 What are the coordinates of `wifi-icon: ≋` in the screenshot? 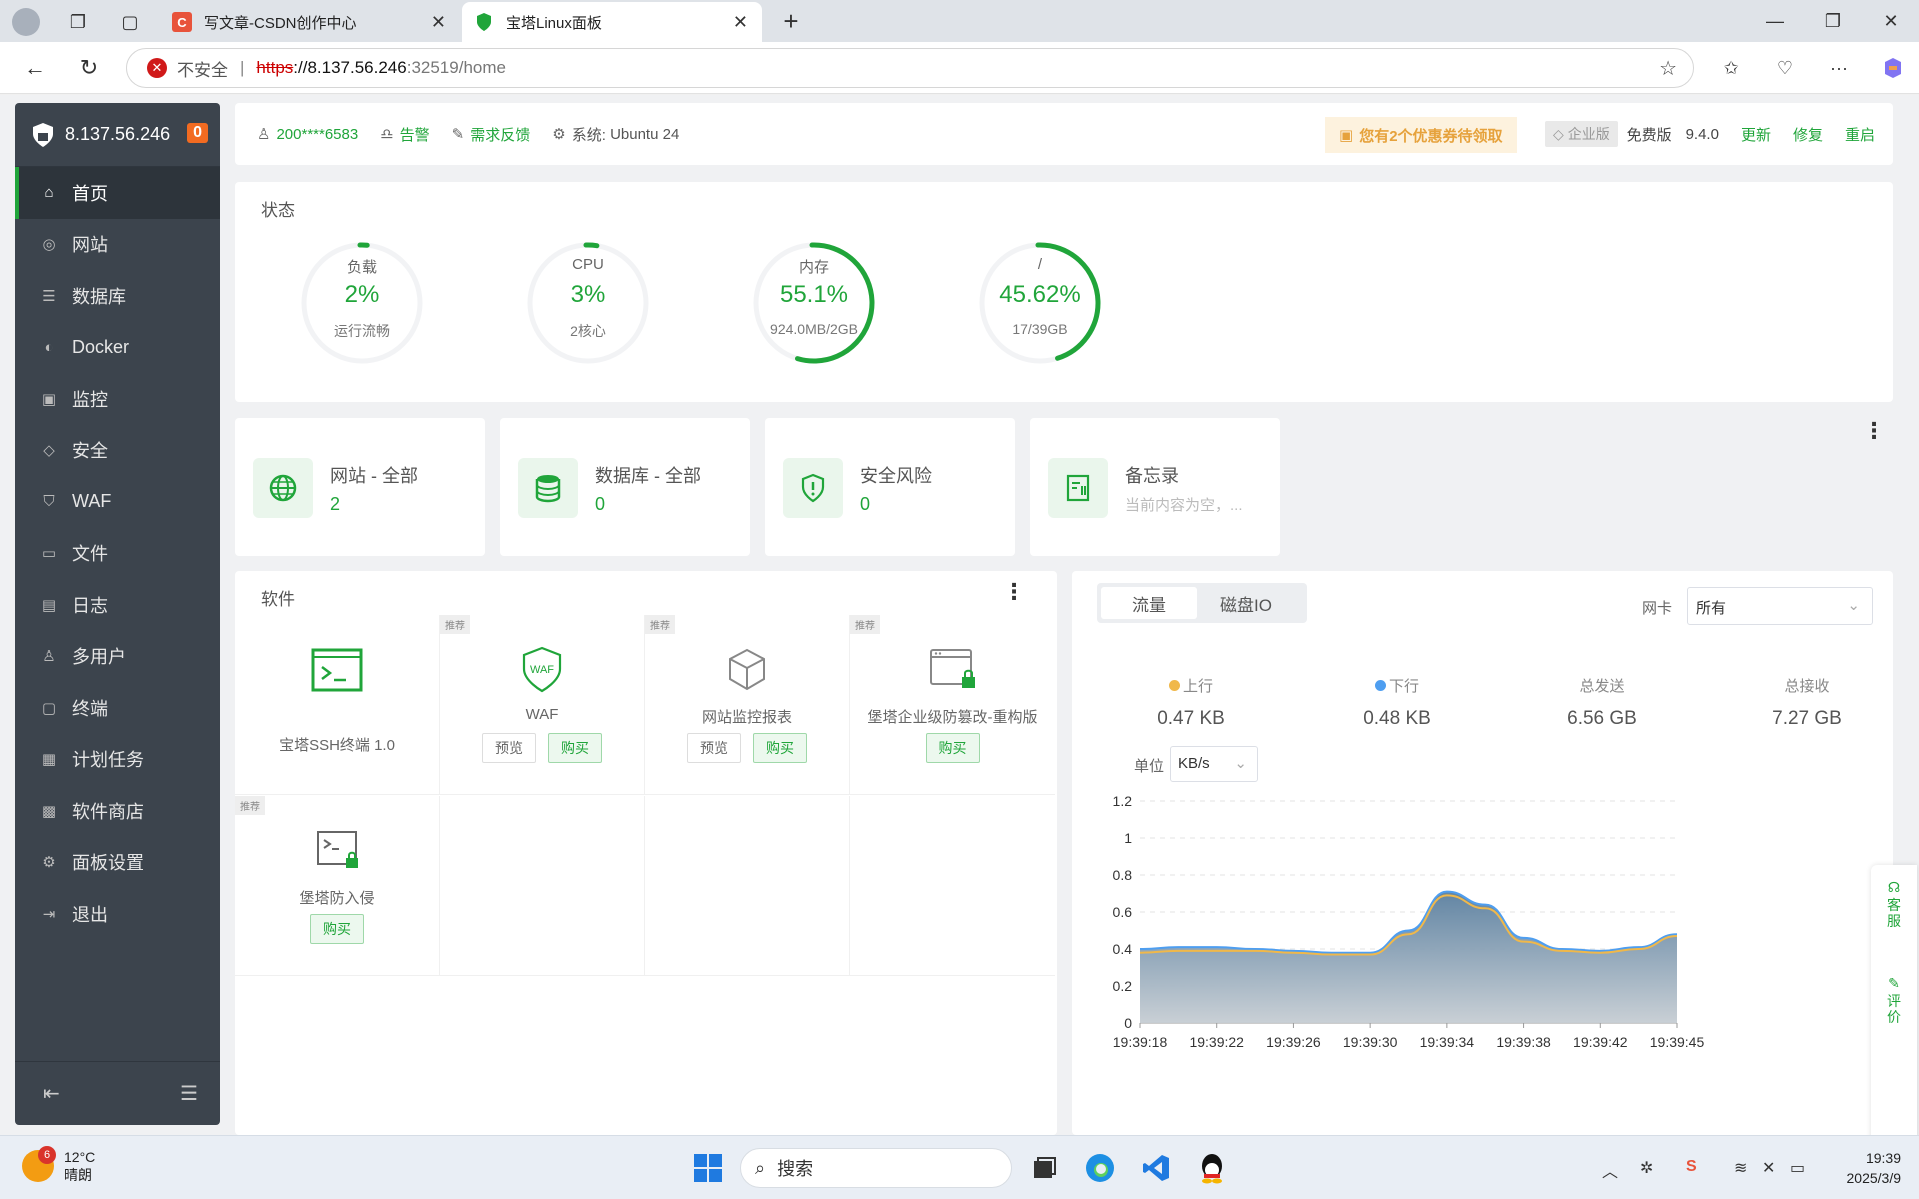 It's located at (1740, 1168).